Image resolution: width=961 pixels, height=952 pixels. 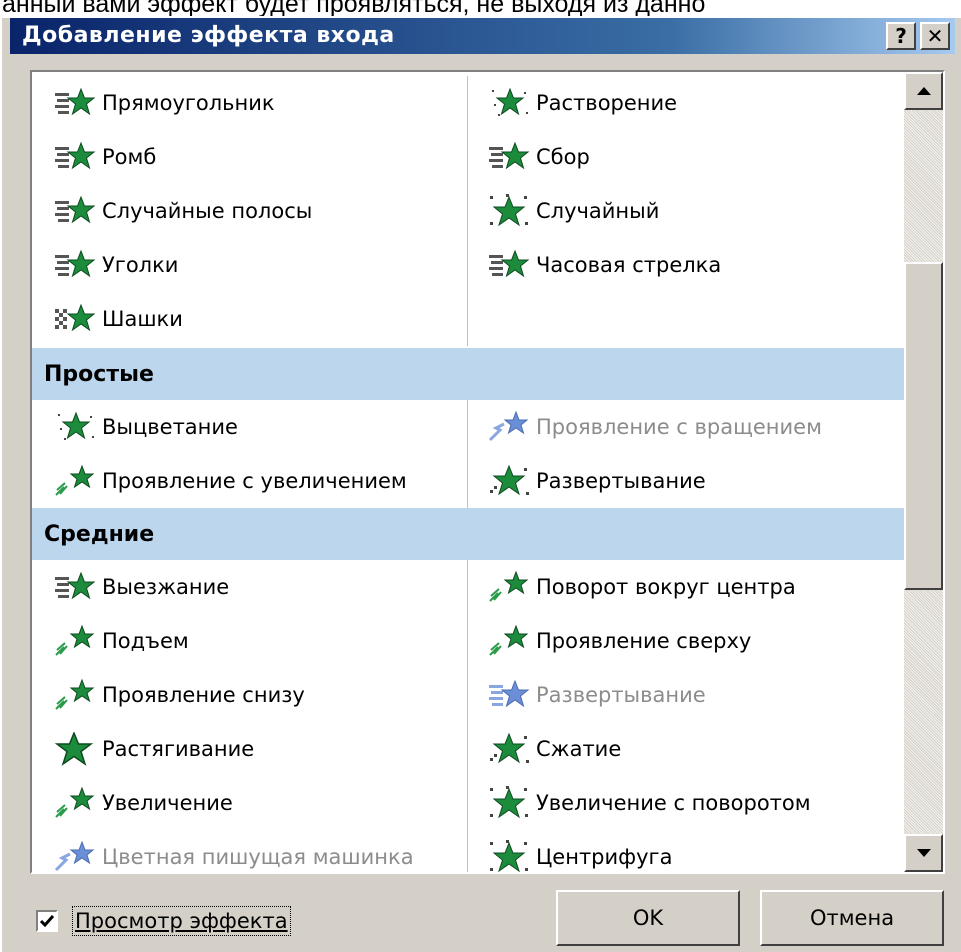 What do you see at coordinates (259, 319) in the screenshot?
I see `effect-item: Шашки` at bounding box center [259, 319].